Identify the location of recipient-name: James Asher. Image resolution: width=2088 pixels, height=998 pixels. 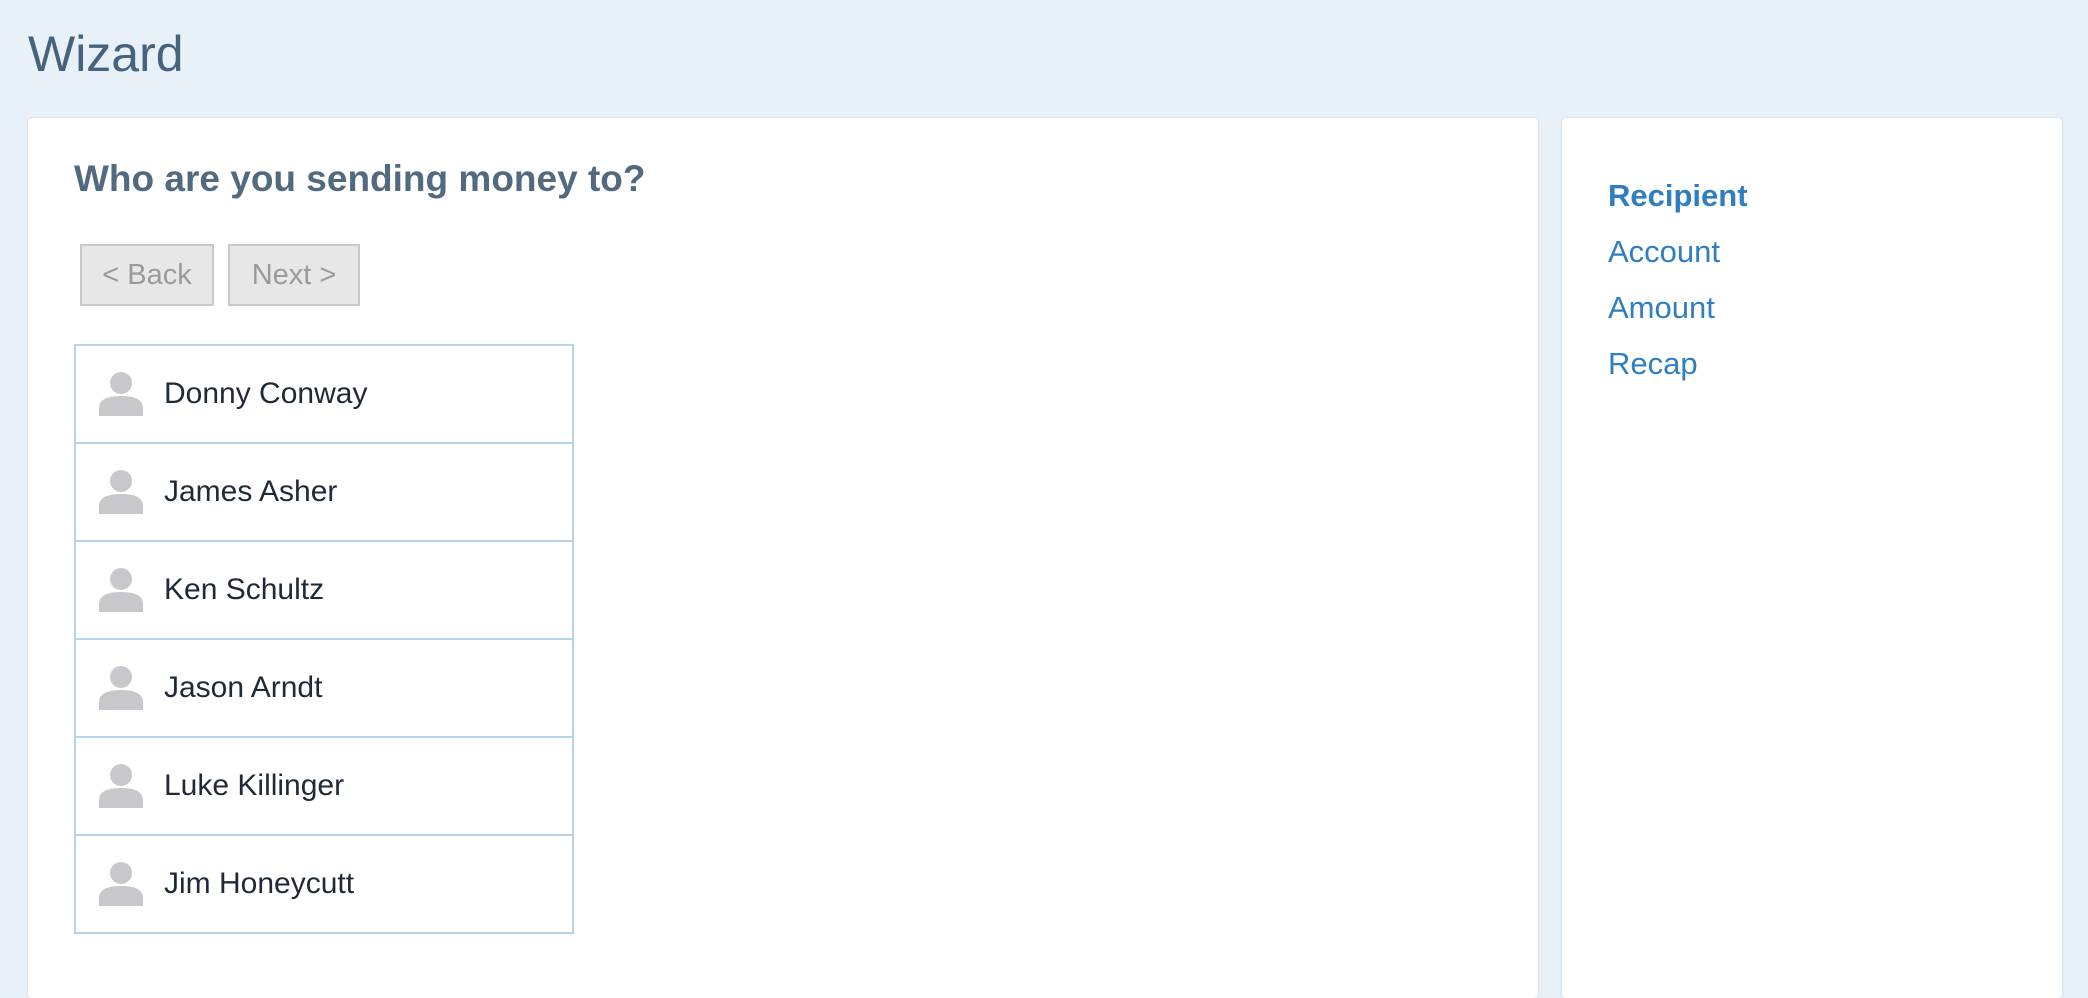
(251, 491).